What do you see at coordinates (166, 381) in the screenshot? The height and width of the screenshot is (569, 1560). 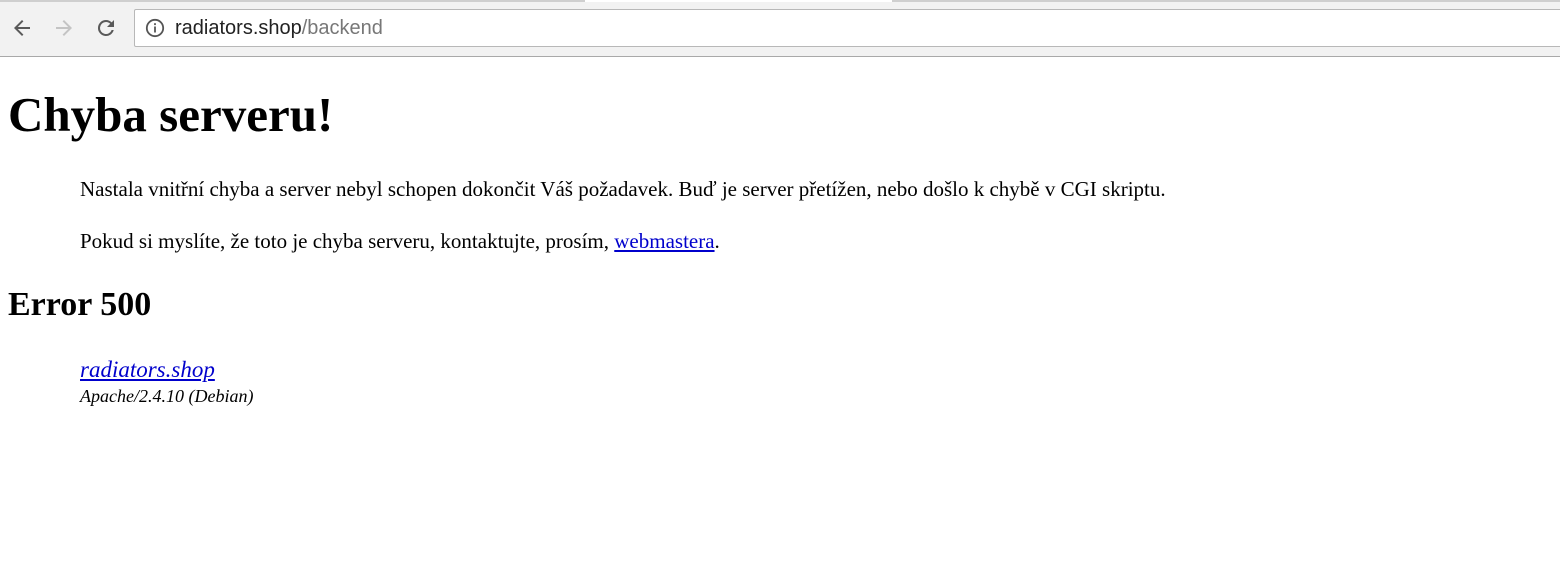 I see `server-signature: radiators.shop Apache/2.4.10 (Debian)` at bounding box center [166, 381].